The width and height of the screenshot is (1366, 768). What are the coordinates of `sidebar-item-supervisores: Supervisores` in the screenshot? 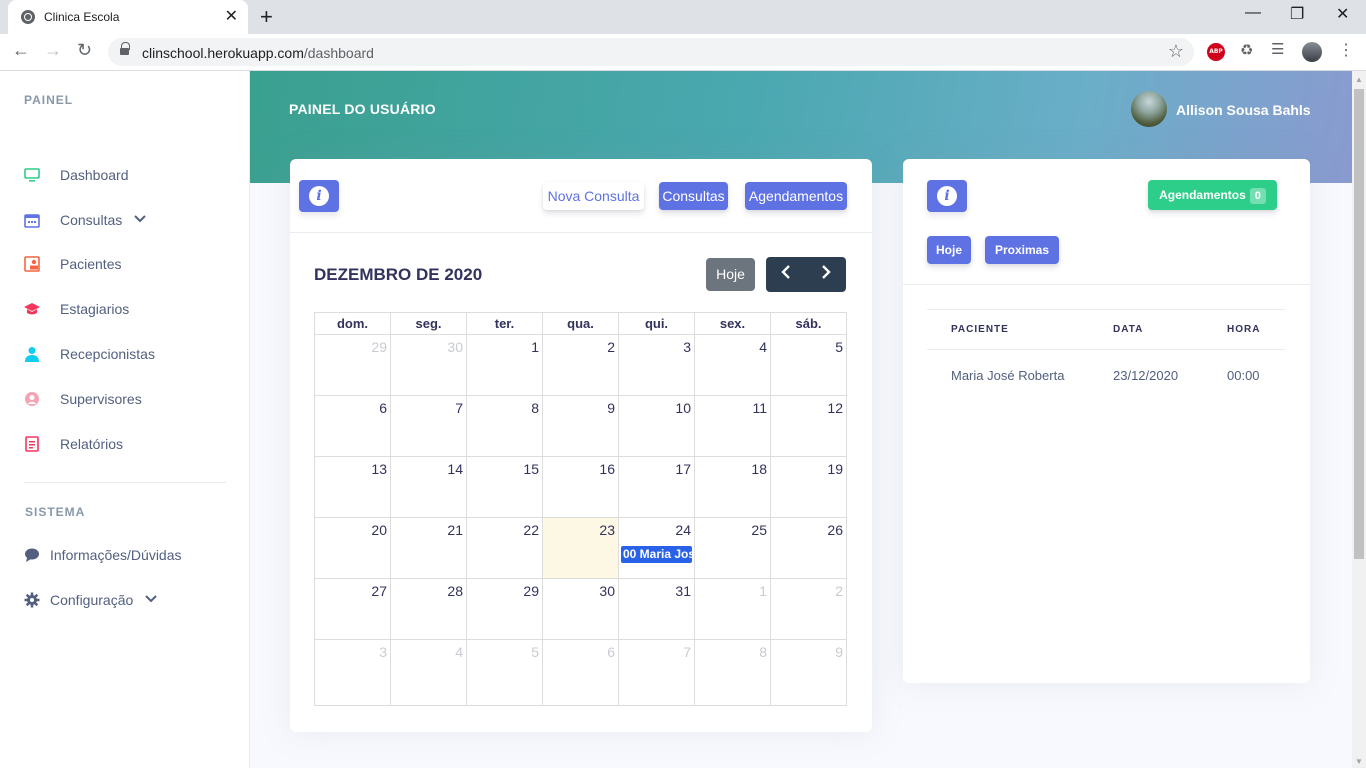 It's located at (83, 399).